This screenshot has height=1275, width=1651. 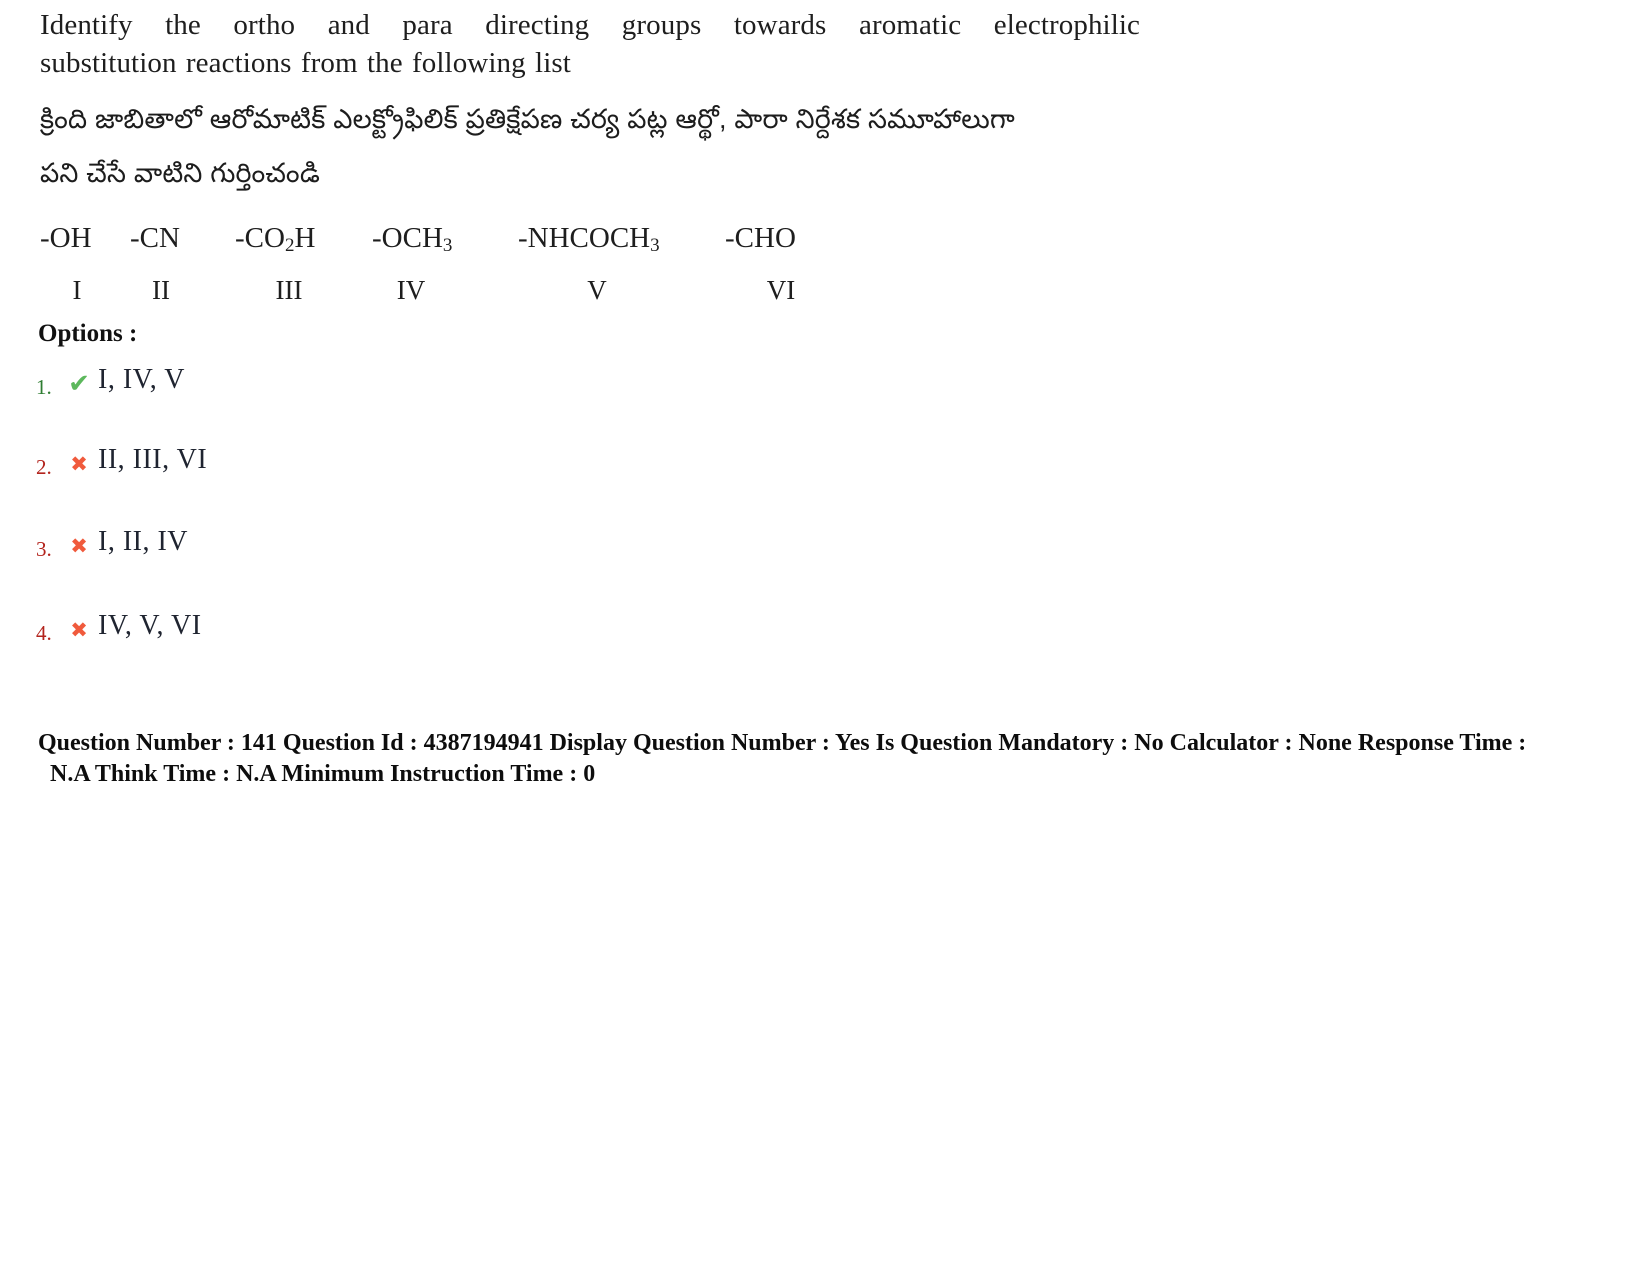 I want to click on telugu-line-2: పని చేసే వాటిని గుర్తించండి, so click(x=180, y=173).